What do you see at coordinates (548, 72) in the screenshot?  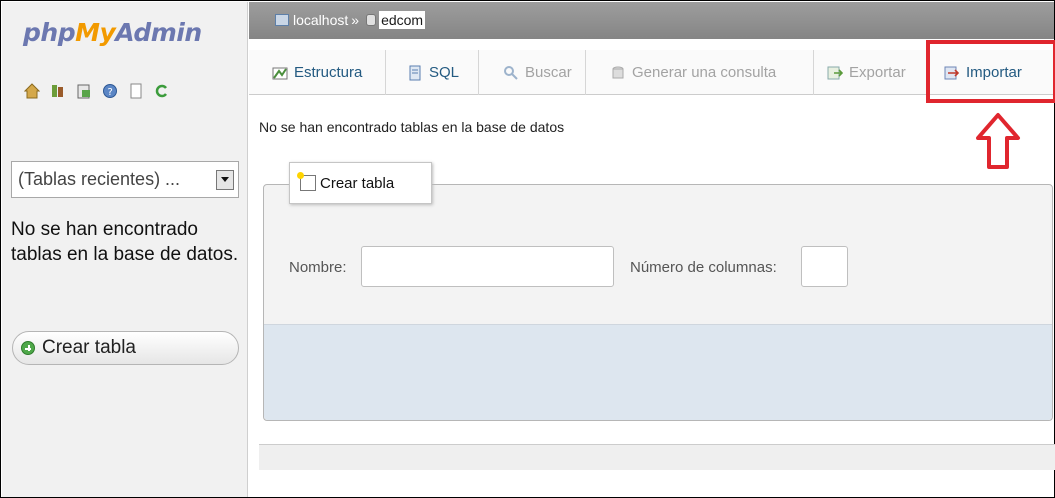 I see `tab-label: Buscar` at bounding box center [548, 72].